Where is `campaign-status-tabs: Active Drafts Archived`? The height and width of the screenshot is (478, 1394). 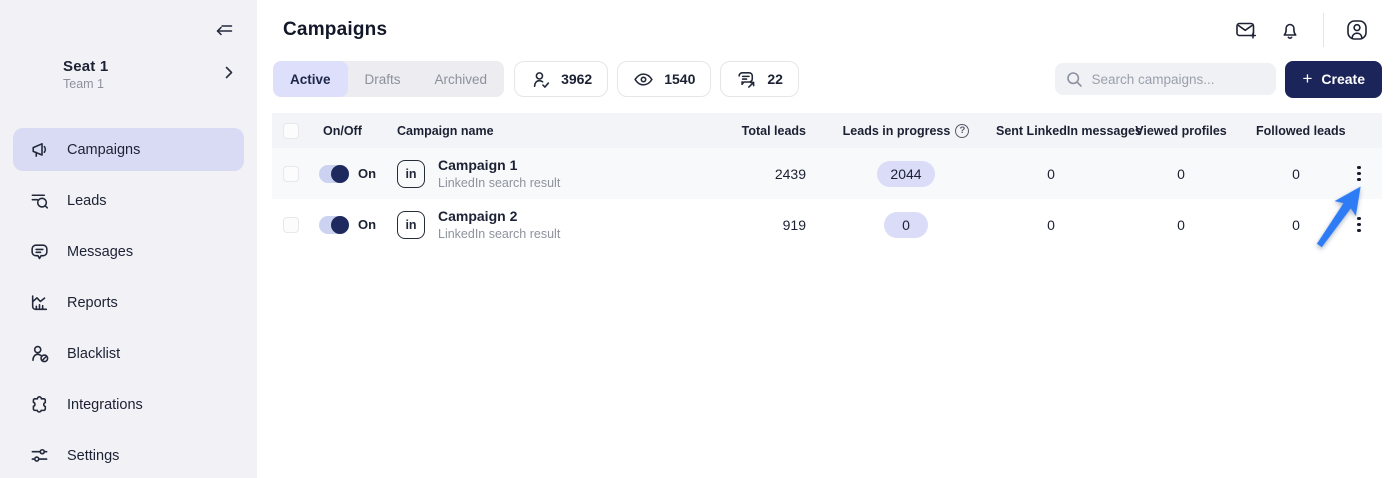 campaign-status-tabs: Active Drafts Archived is located at coordinates (389, 79).